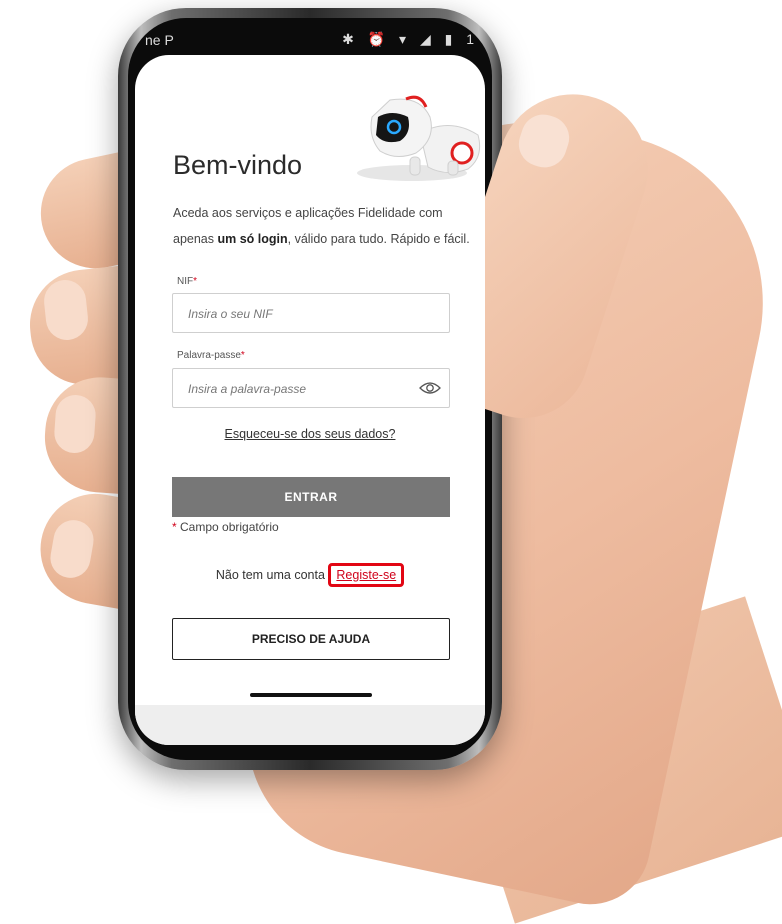  What do you see at coordinates (225, 527) in the screenshot?
I see `mandatory-field-note: * Campo obrigatório` at bounding box center [225, 527].